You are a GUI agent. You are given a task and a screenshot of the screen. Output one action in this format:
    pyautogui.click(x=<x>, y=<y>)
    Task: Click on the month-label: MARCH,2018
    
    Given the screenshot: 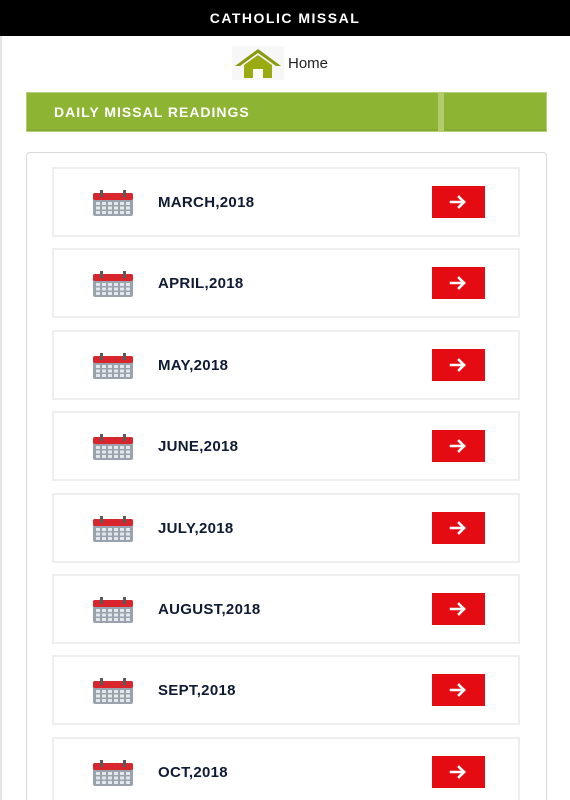 What is the action you would take?
    pyautogui.click(x=206, y=202)
    